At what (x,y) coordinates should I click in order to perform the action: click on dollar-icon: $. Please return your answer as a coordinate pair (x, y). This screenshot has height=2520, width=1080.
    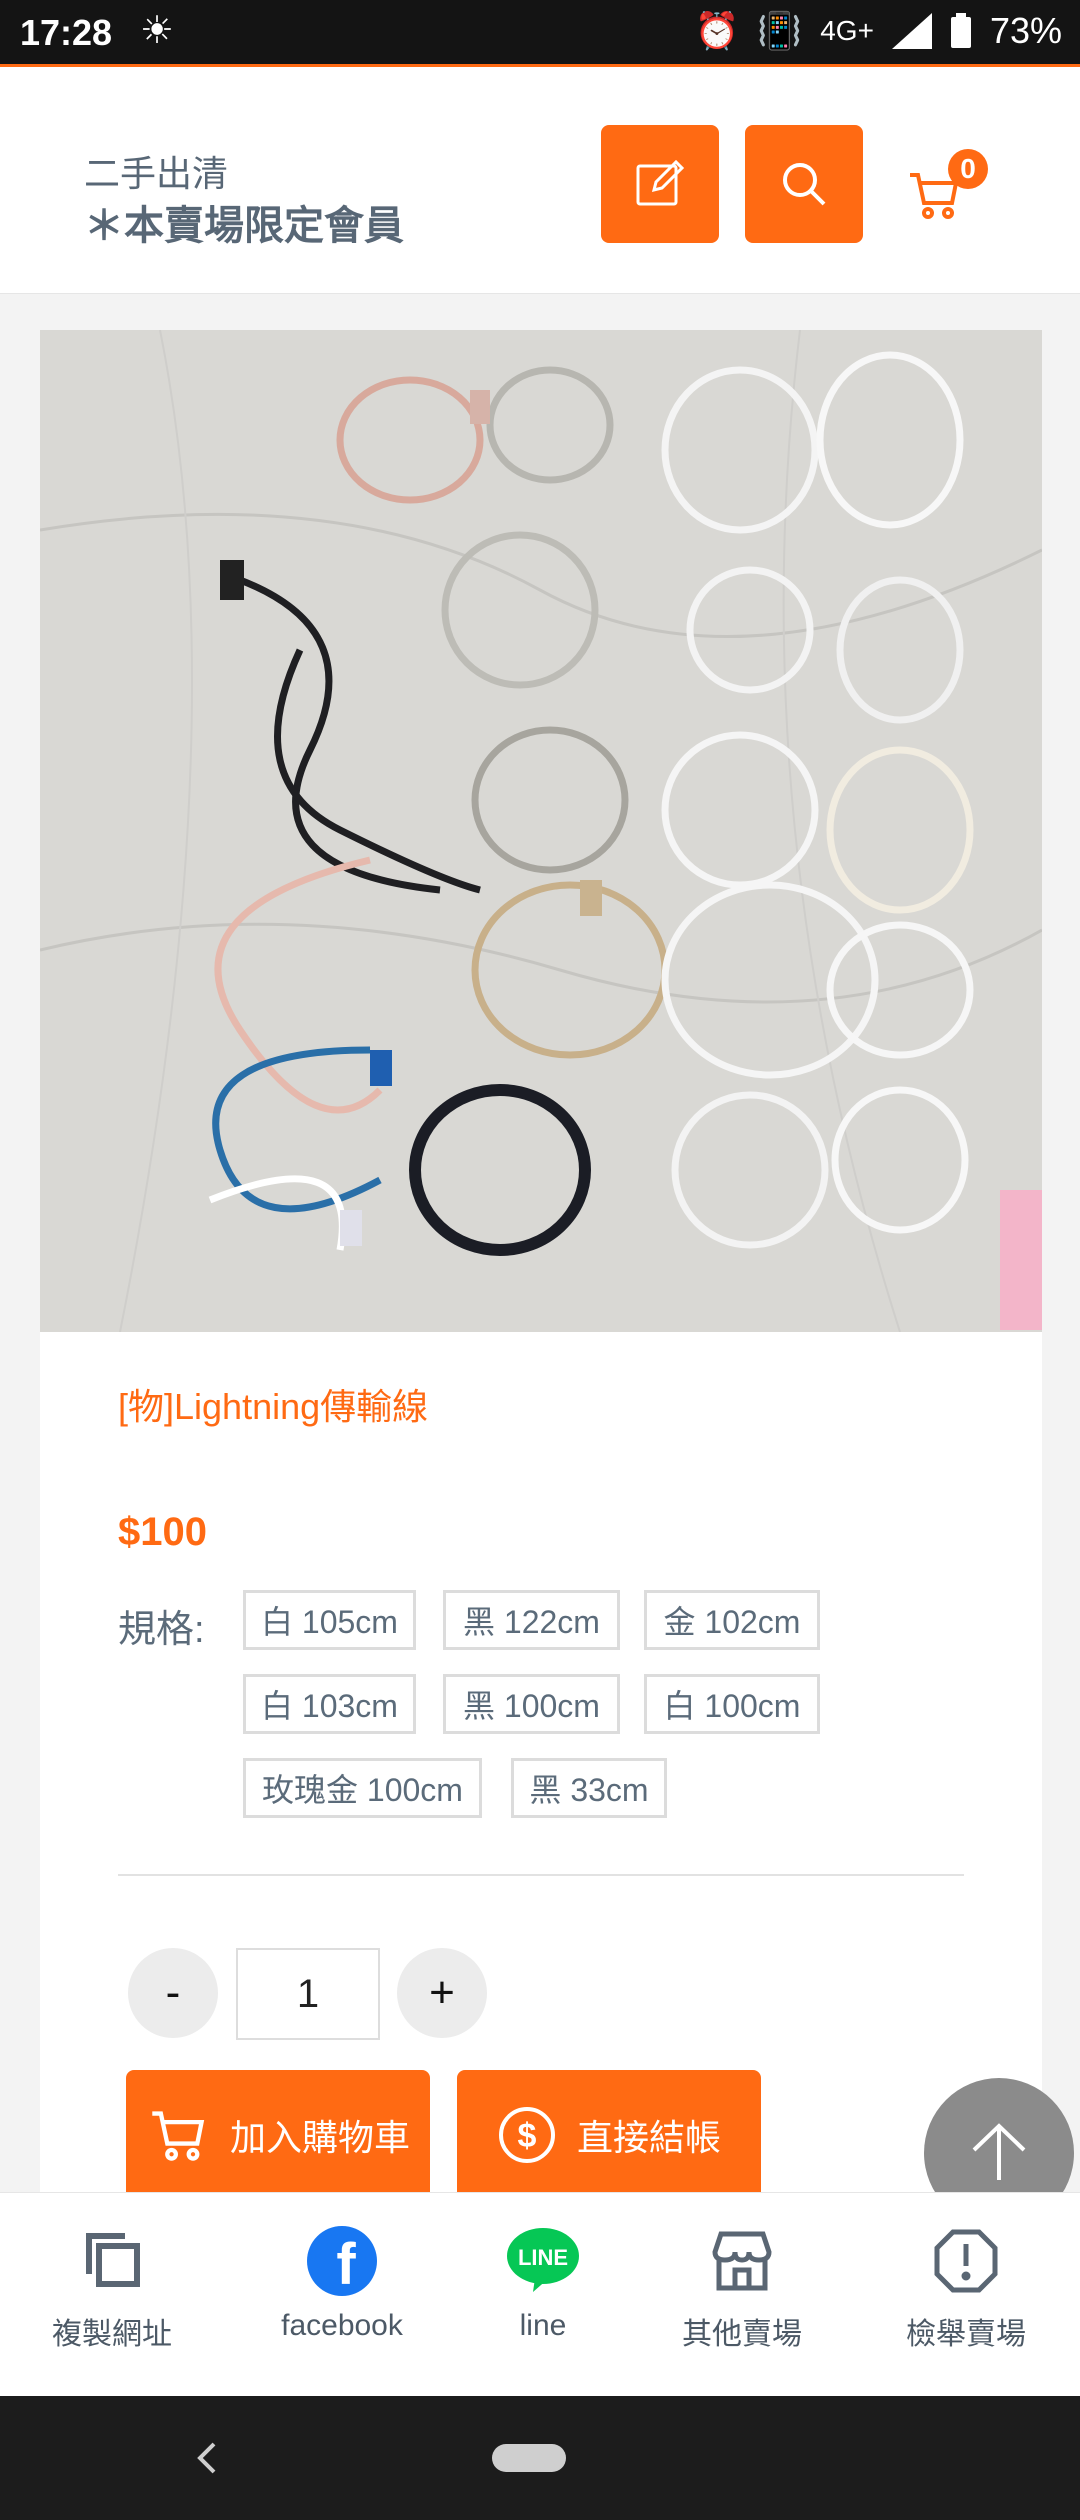
    Looking at the image, I should click on (526, 2135).